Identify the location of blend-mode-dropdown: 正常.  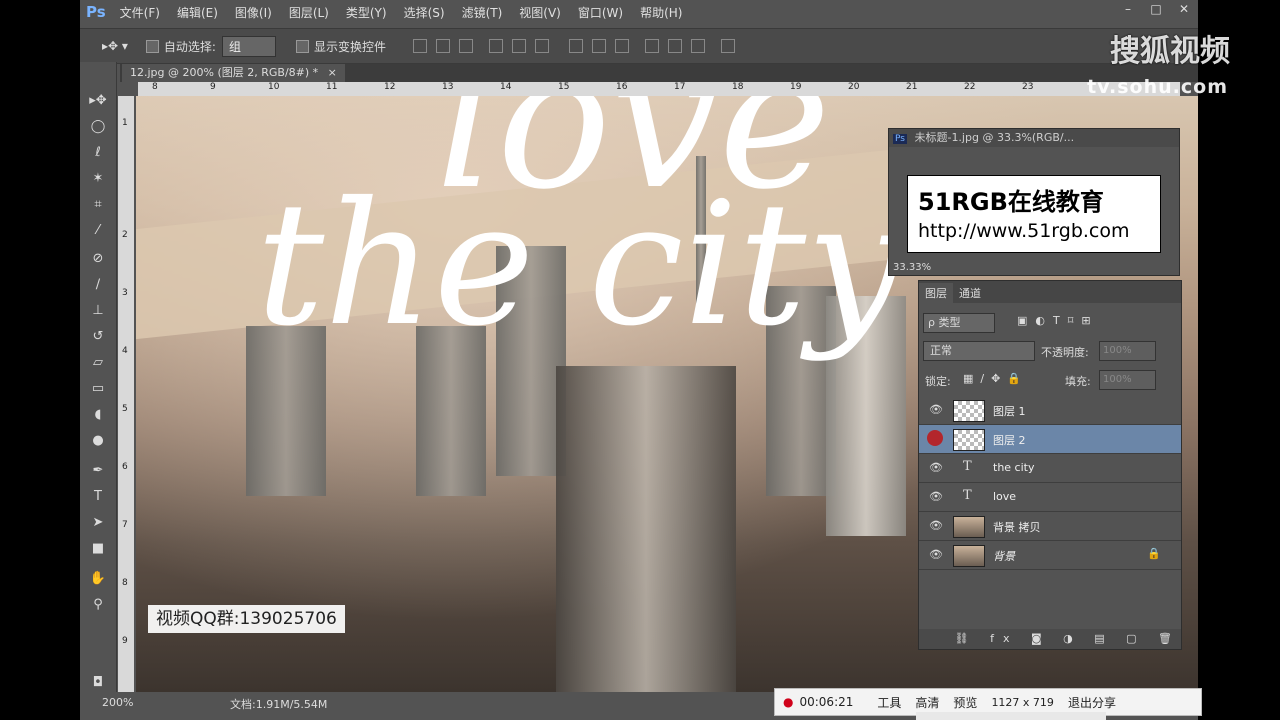
(979, 351).